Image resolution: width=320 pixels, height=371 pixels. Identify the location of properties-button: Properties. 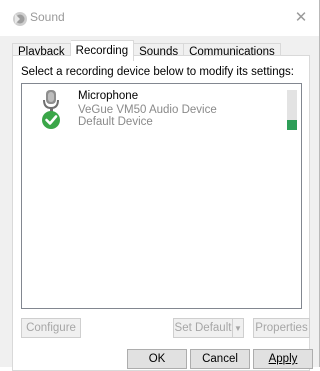
(281, 328).